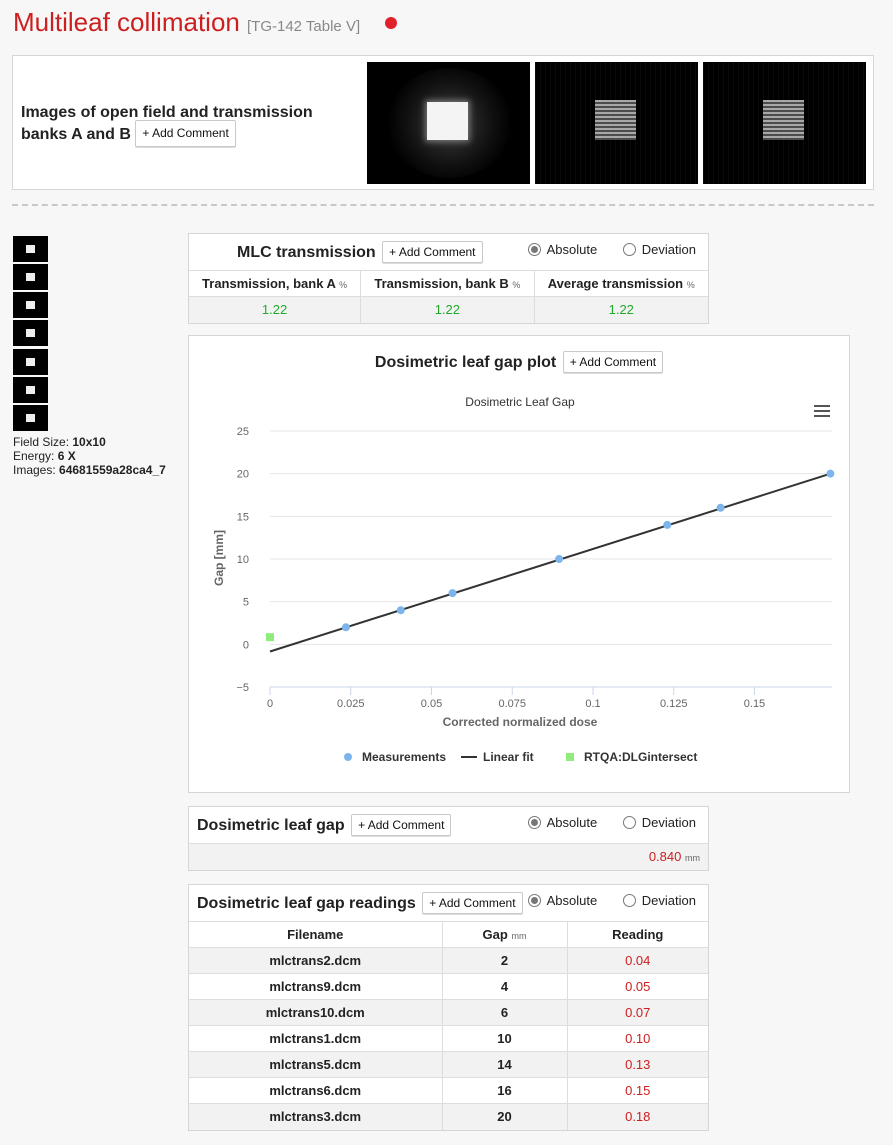 The width and height of the screenshot is (893, 1145). What do you see at coordinates (505, 1064) in the screenshot?
I see `gap-cell: 14` at bounding box center [505, 1064].